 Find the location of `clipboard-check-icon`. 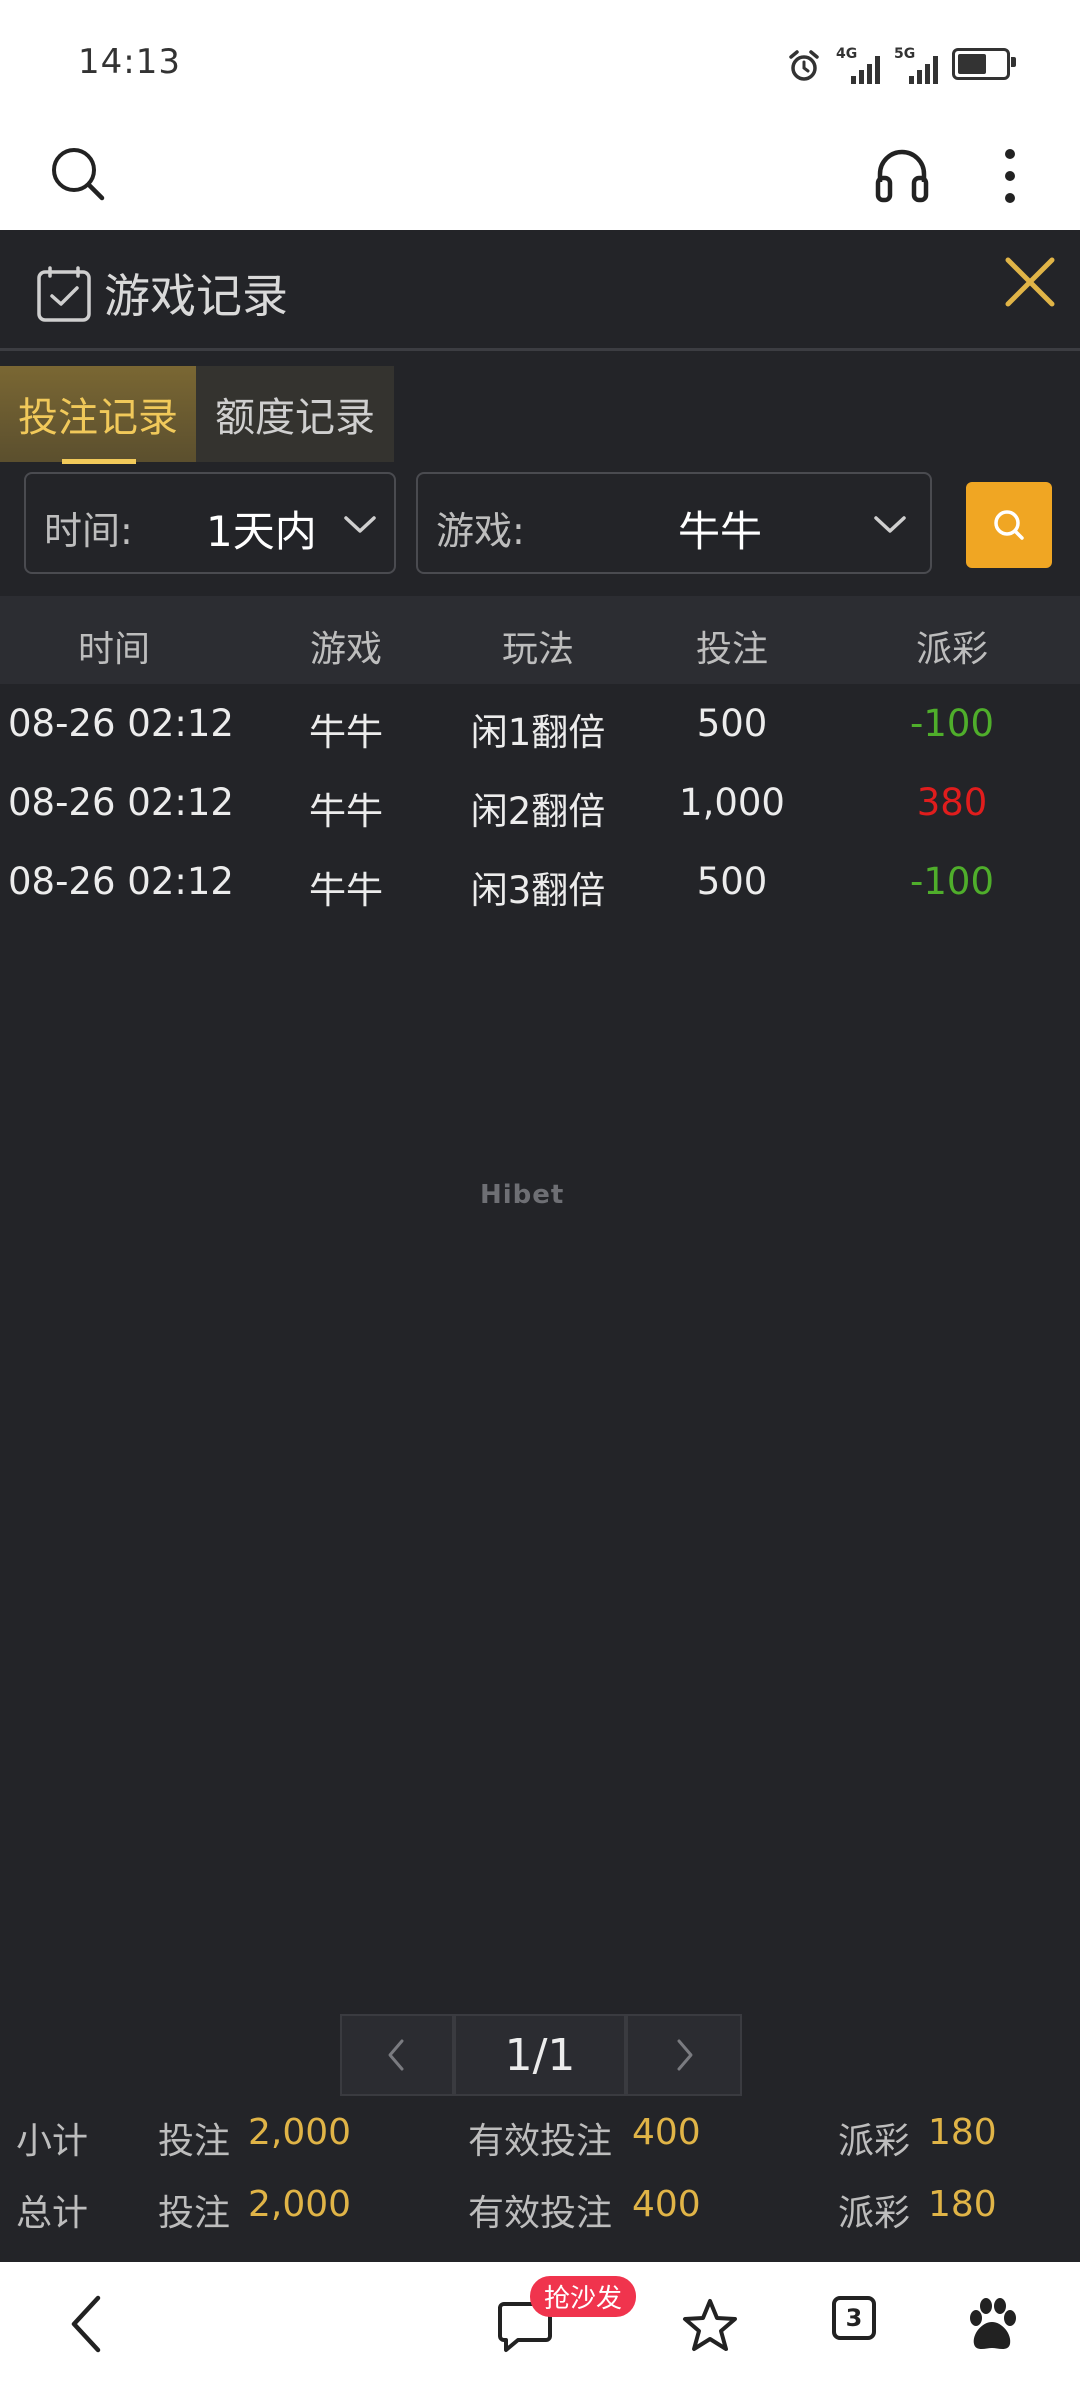

clipboard-check-icon is located at coordinates (64, 294).